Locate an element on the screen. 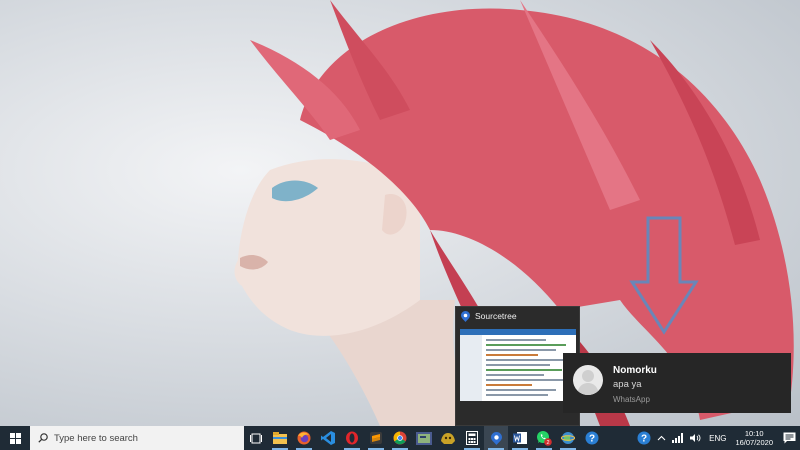  taskbar-sourcetree is located at coordinates (496, 438).